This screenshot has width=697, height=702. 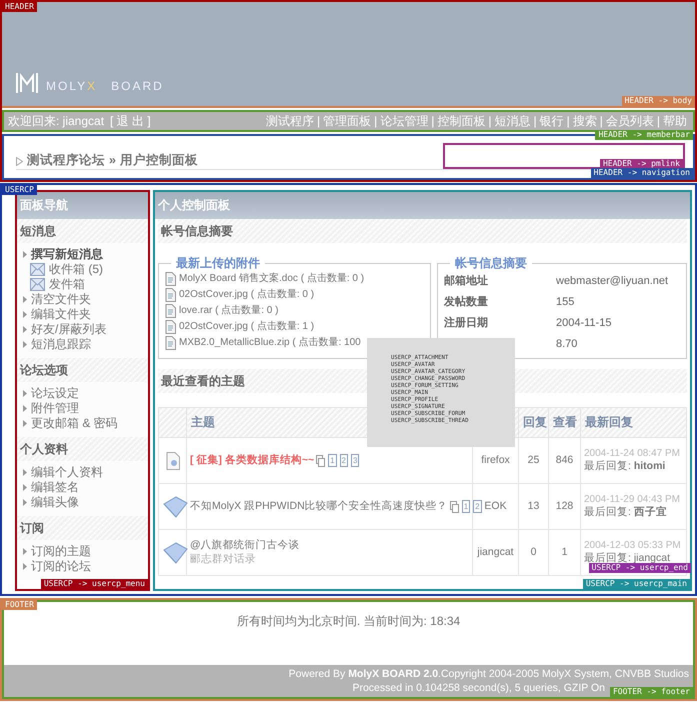 I want to click on menu-item: 编辑签名, so click(x=85, y=487).